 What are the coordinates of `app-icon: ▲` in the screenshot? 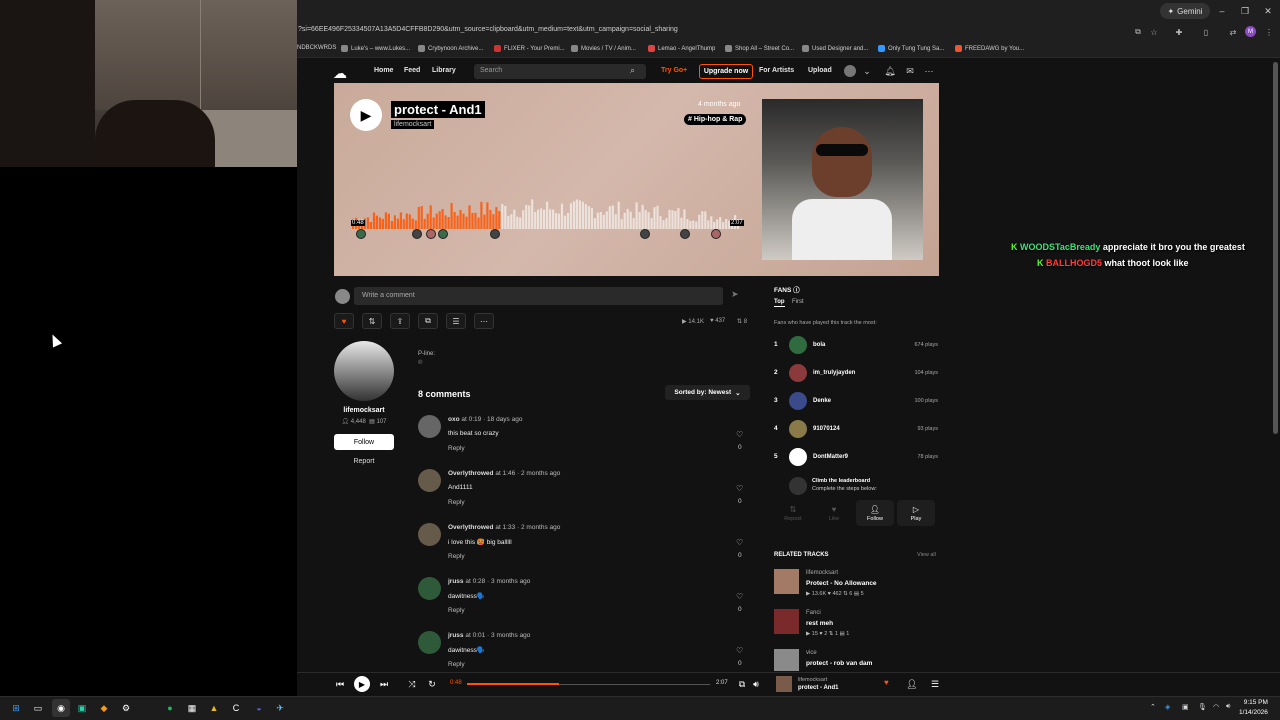 It's located at (214, 708).